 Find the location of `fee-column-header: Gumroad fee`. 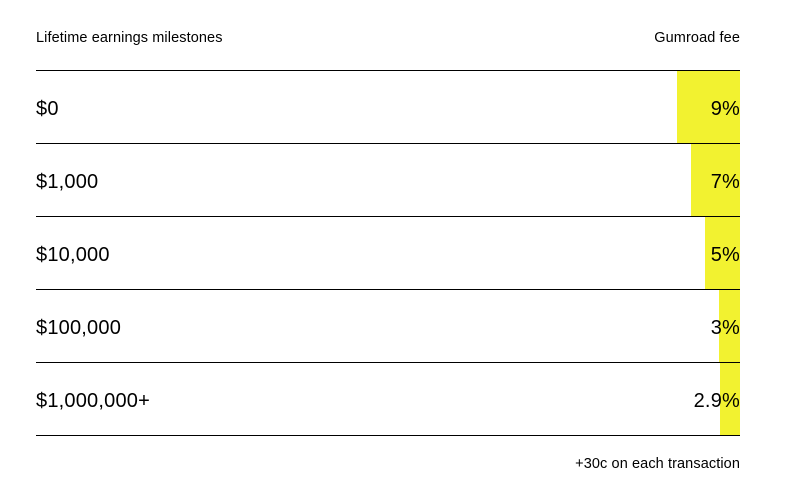

fee-column-header: Gumroad fee is located at coordinates (697, 38).